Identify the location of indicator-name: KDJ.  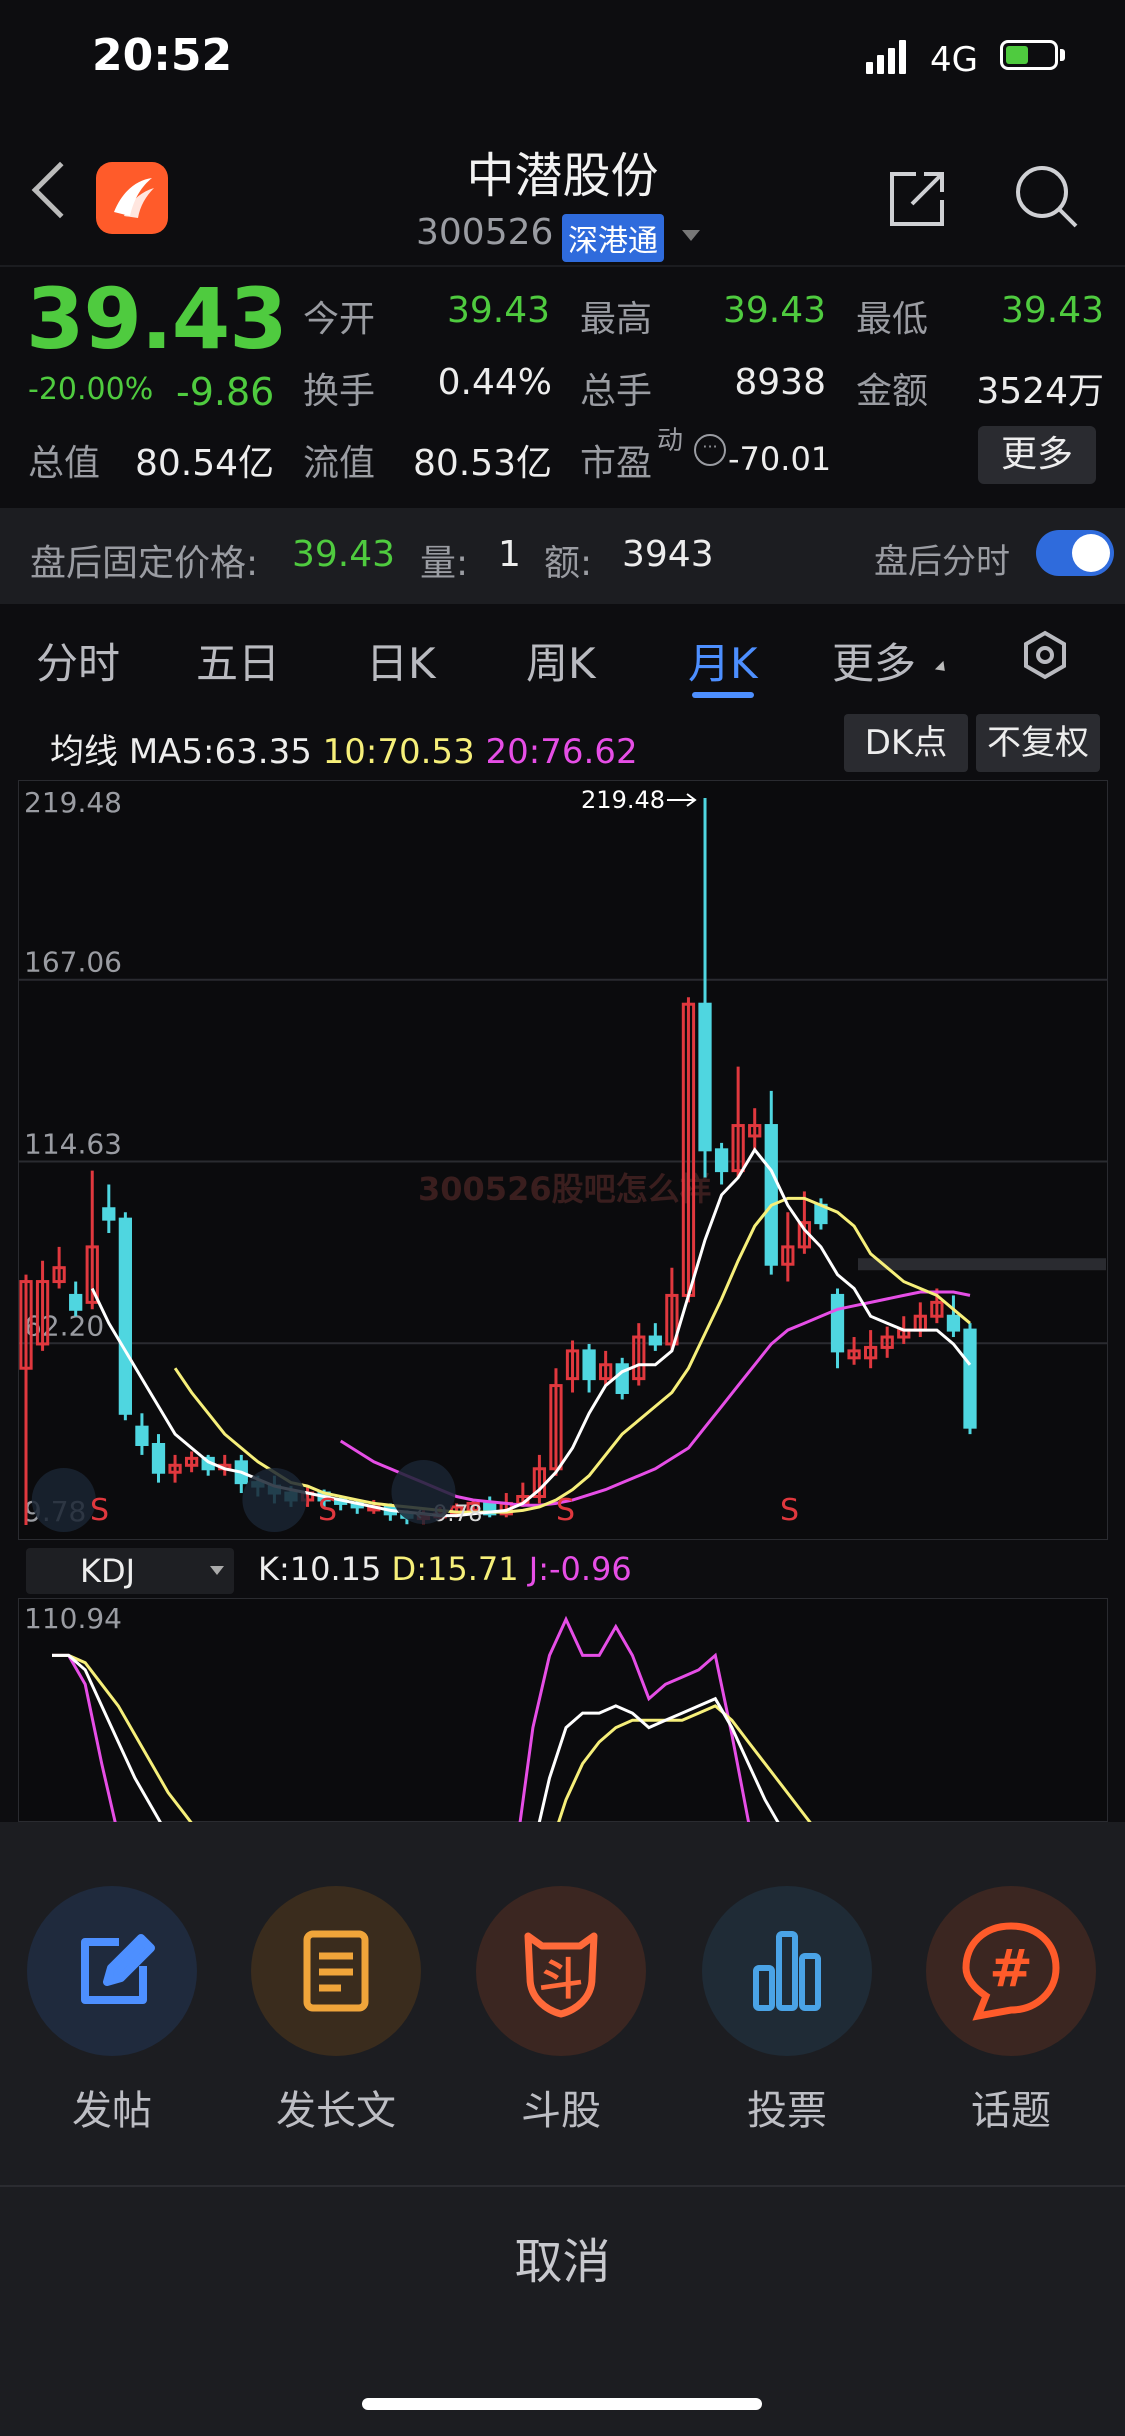
(108, 1571).